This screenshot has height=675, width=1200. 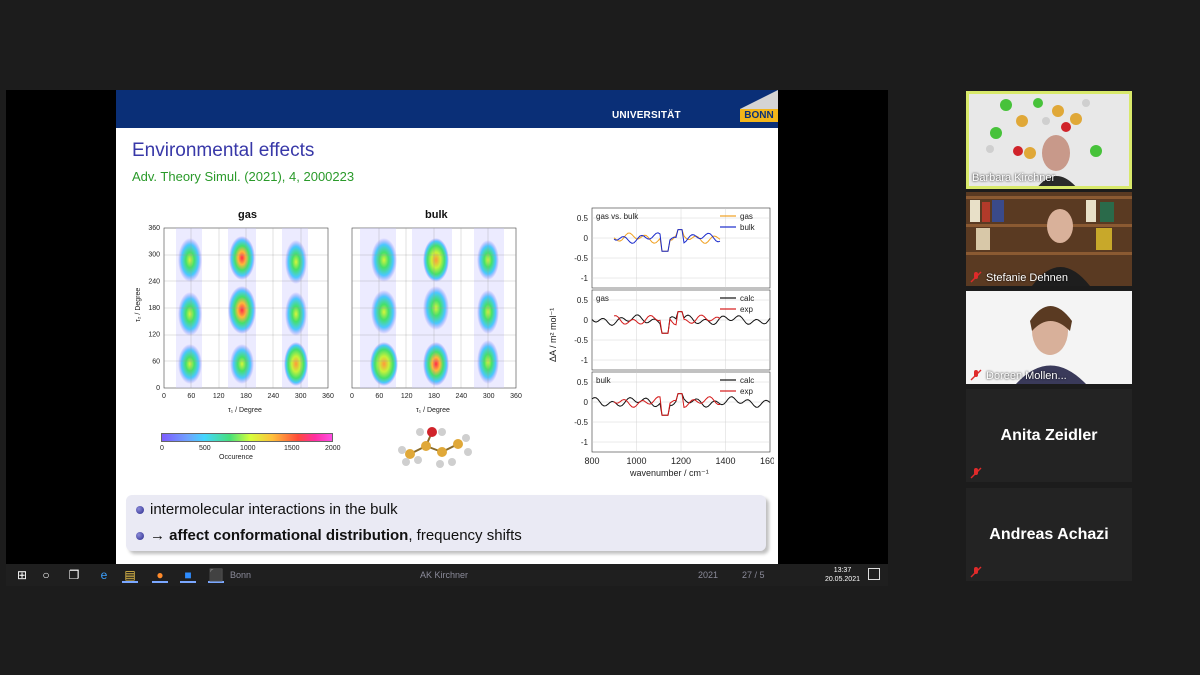 I want to click on spectra-xtick: 800, so click(x=591, y=461).